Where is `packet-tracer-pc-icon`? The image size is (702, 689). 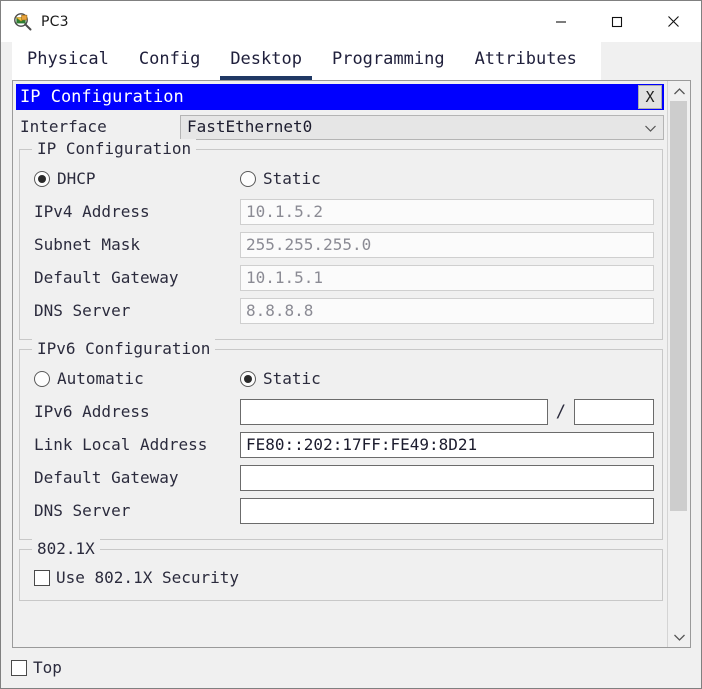 packet-tracer-pc-icon is located at coordinates (23, 22).